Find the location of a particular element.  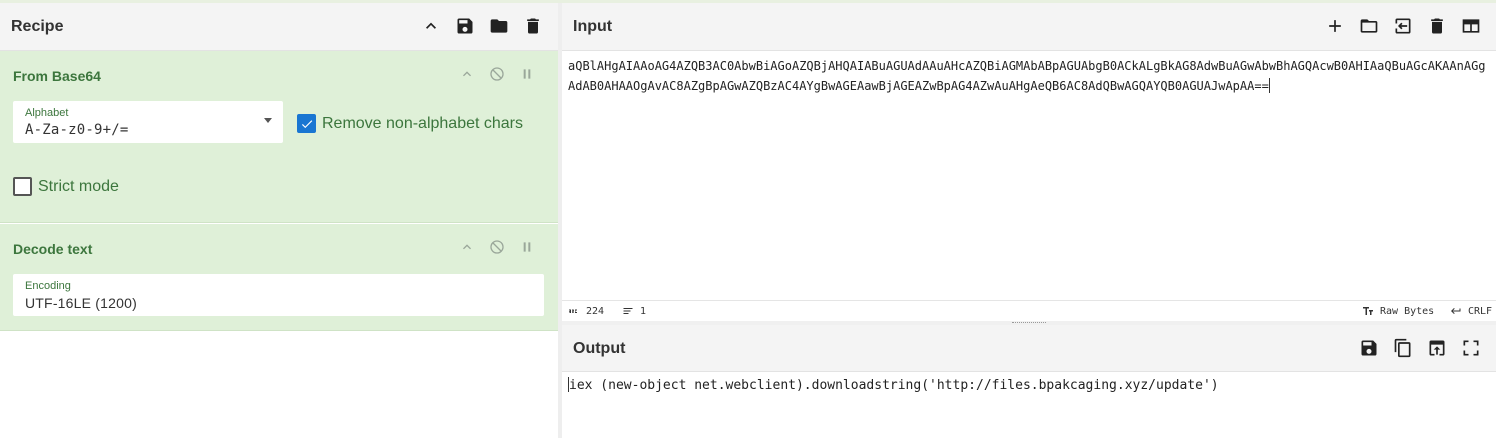

checkbox-checked-icon is located at coordinates (306, 123).